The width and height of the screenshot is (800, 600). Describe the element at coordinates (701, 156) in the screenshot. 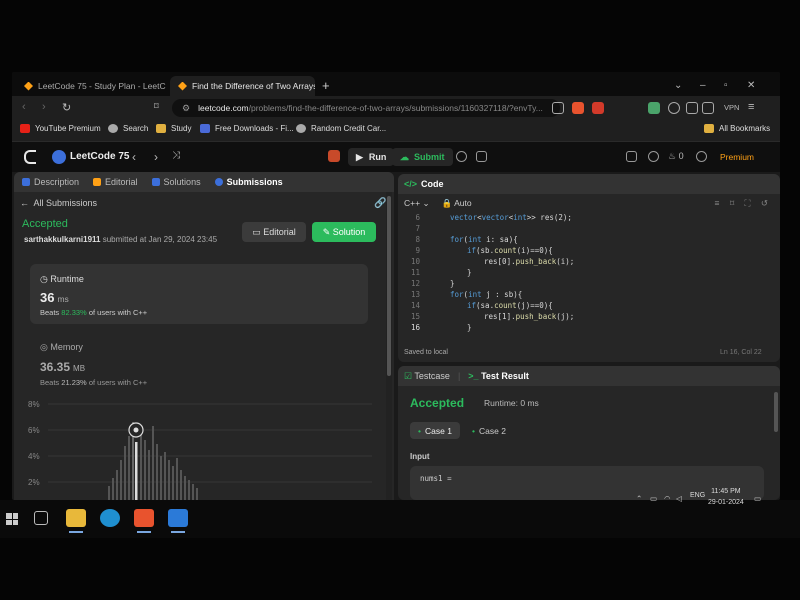

I see `avatar` at that location.